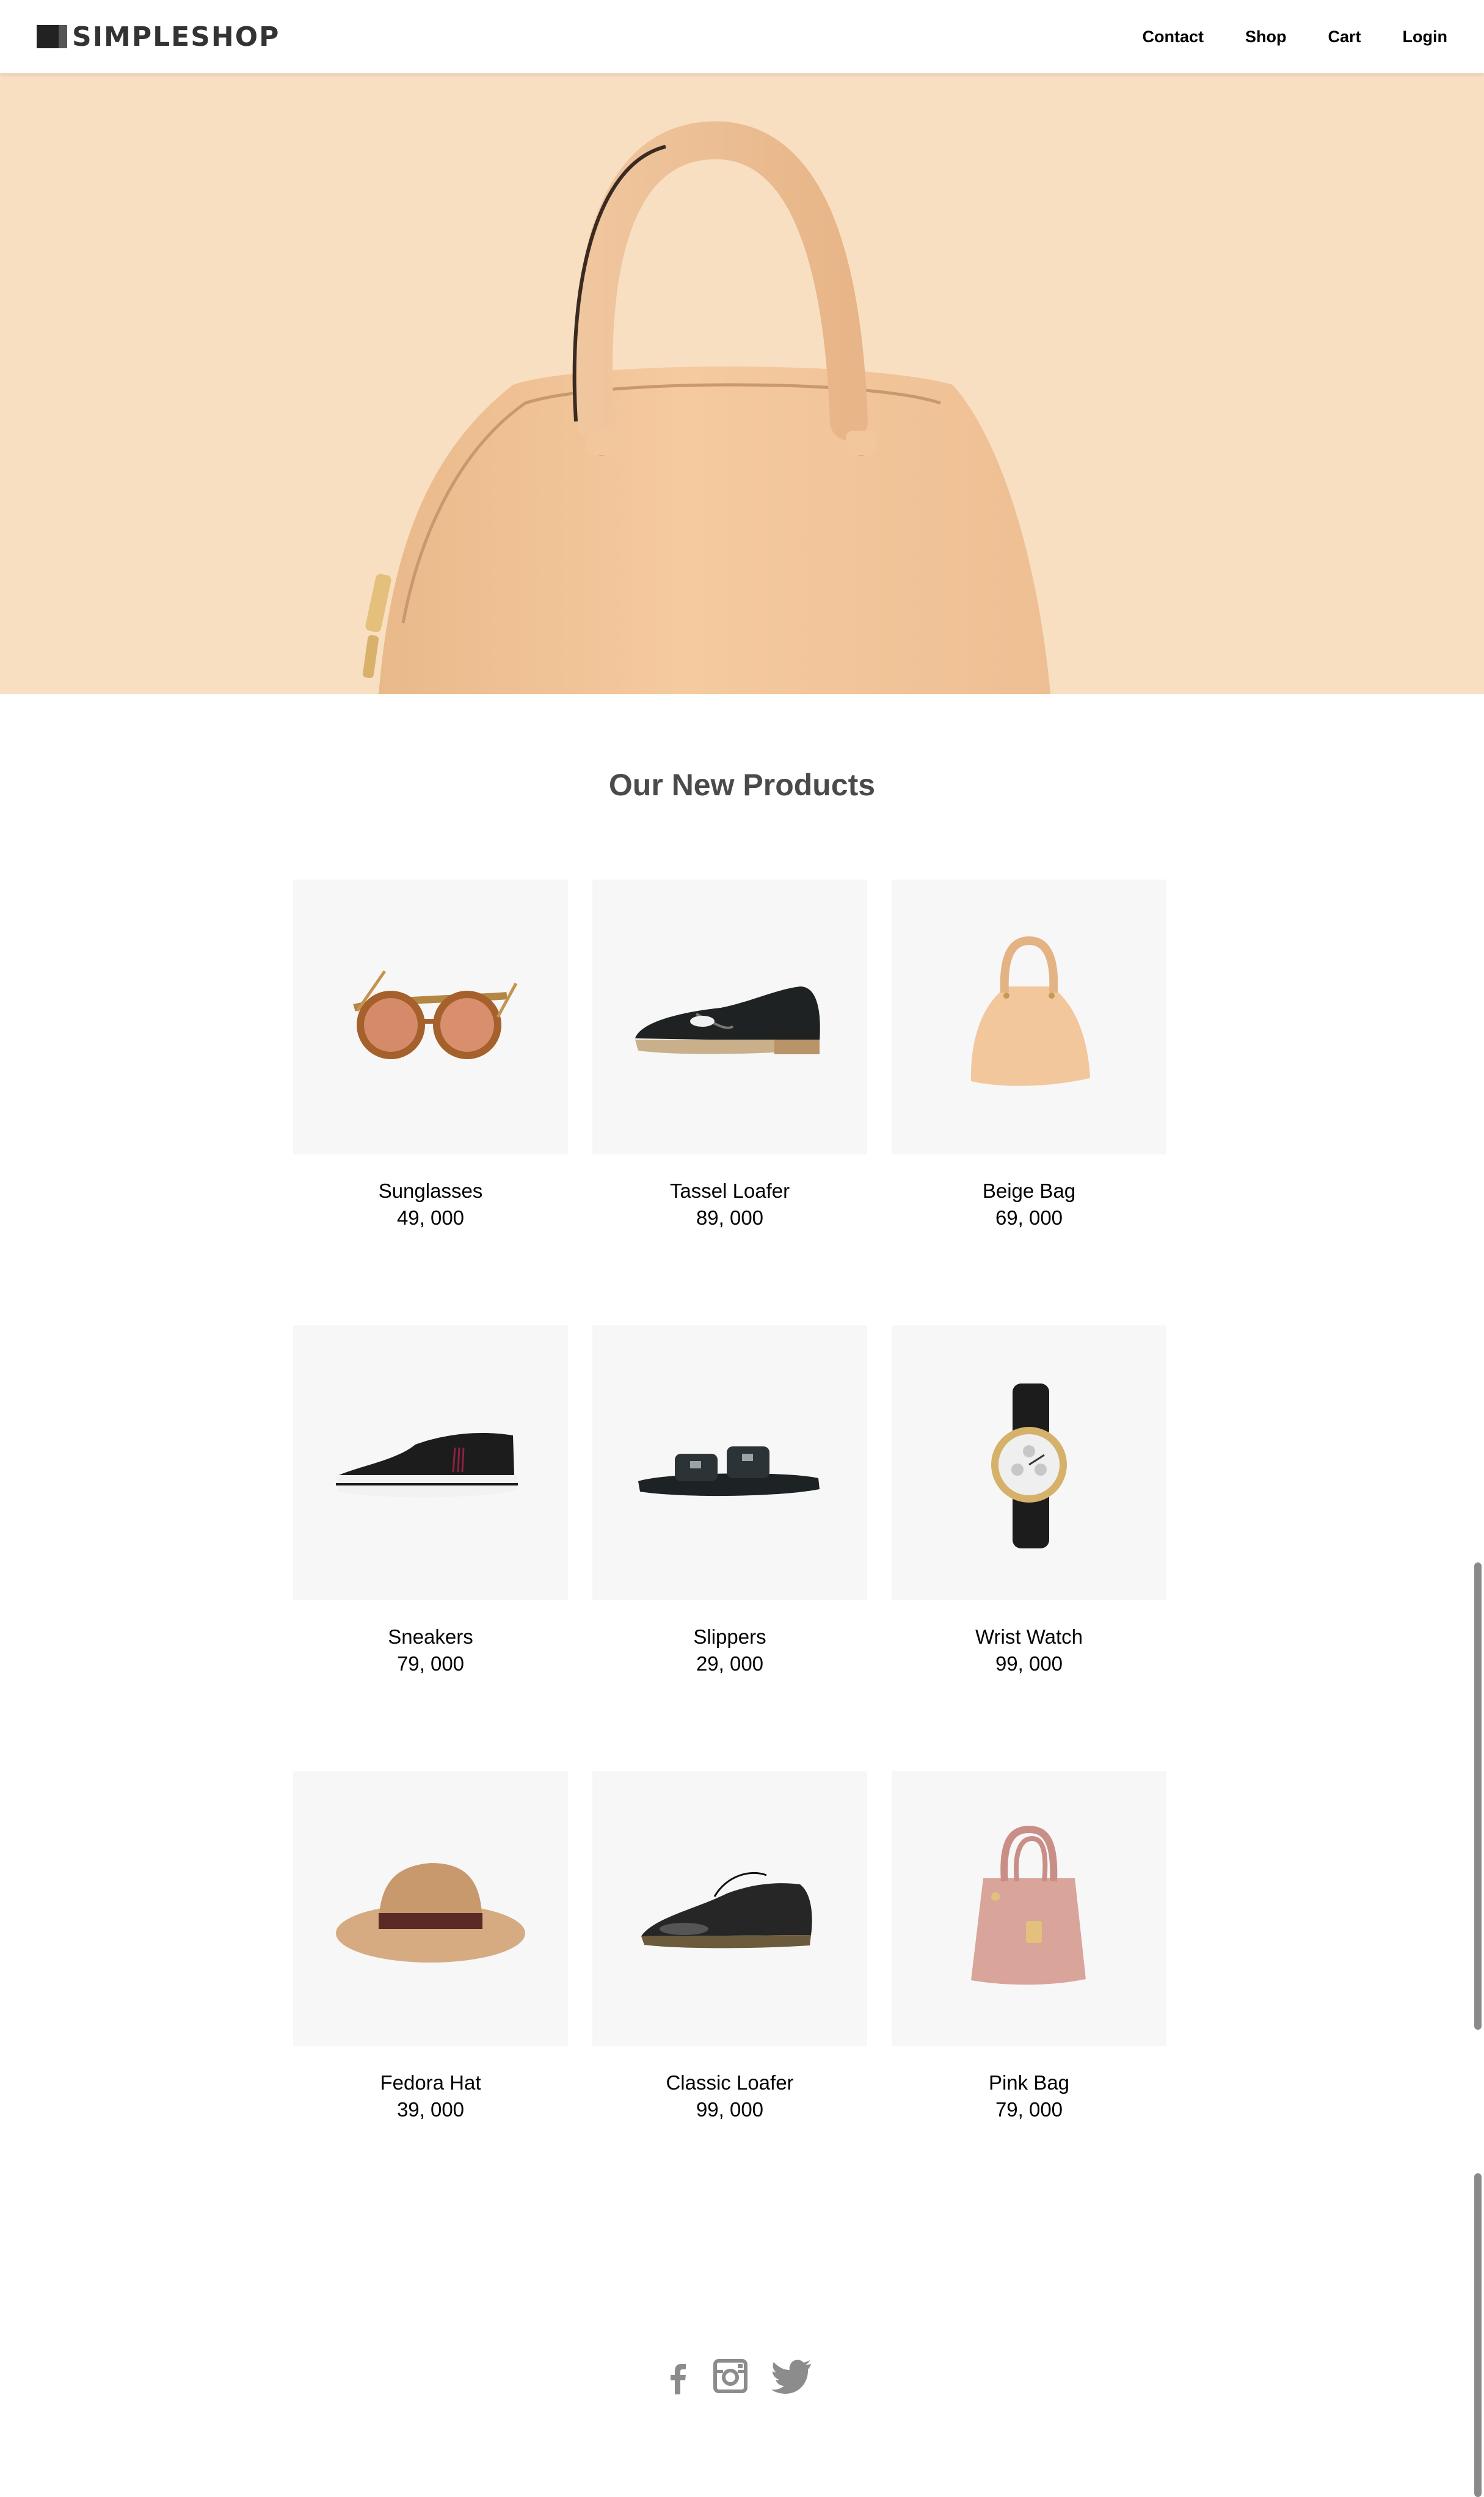 This screenshot has width=1484, height=2497. I want to click on product-price: 49, 000, so click(430, 1217).